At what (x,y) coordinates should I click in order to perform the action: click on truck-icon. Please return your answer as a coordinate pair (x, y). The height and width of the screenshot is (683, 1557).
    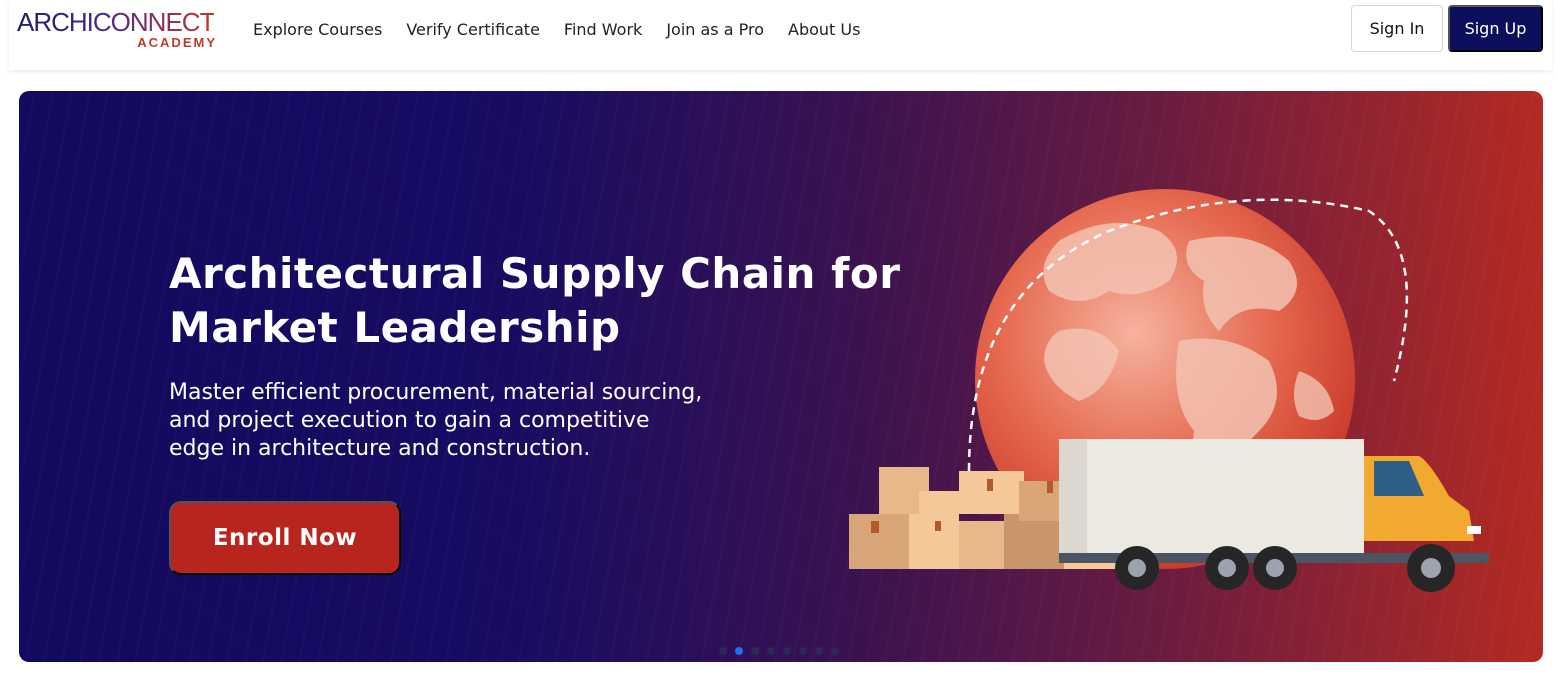
    Looking at the image, I should click on (1274, 515).